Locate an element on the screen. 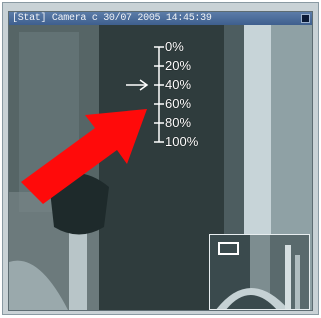  minimap is located at coordinates (259, 272).